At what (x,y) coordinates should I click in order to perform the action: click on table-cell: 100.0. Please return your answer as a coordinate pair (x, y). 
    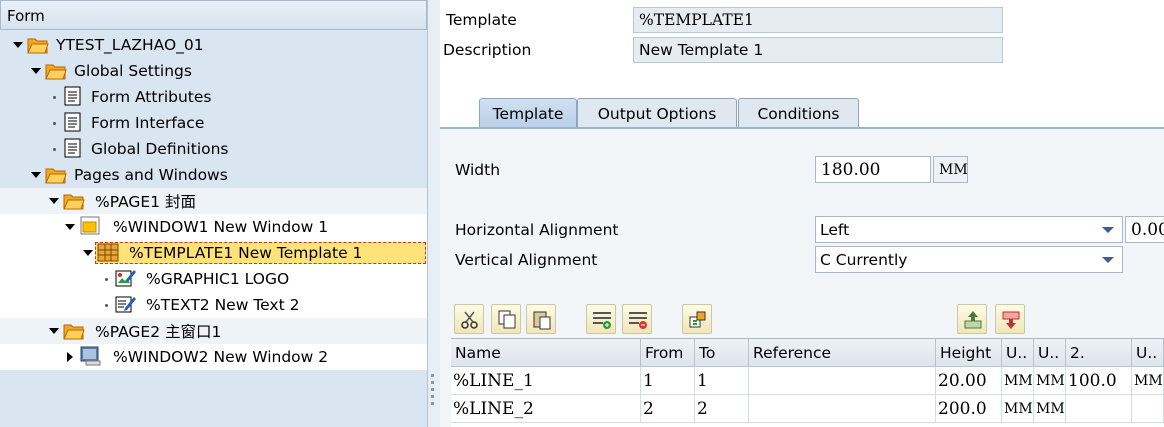
    Looking at the image, I should click on (1099, 381).